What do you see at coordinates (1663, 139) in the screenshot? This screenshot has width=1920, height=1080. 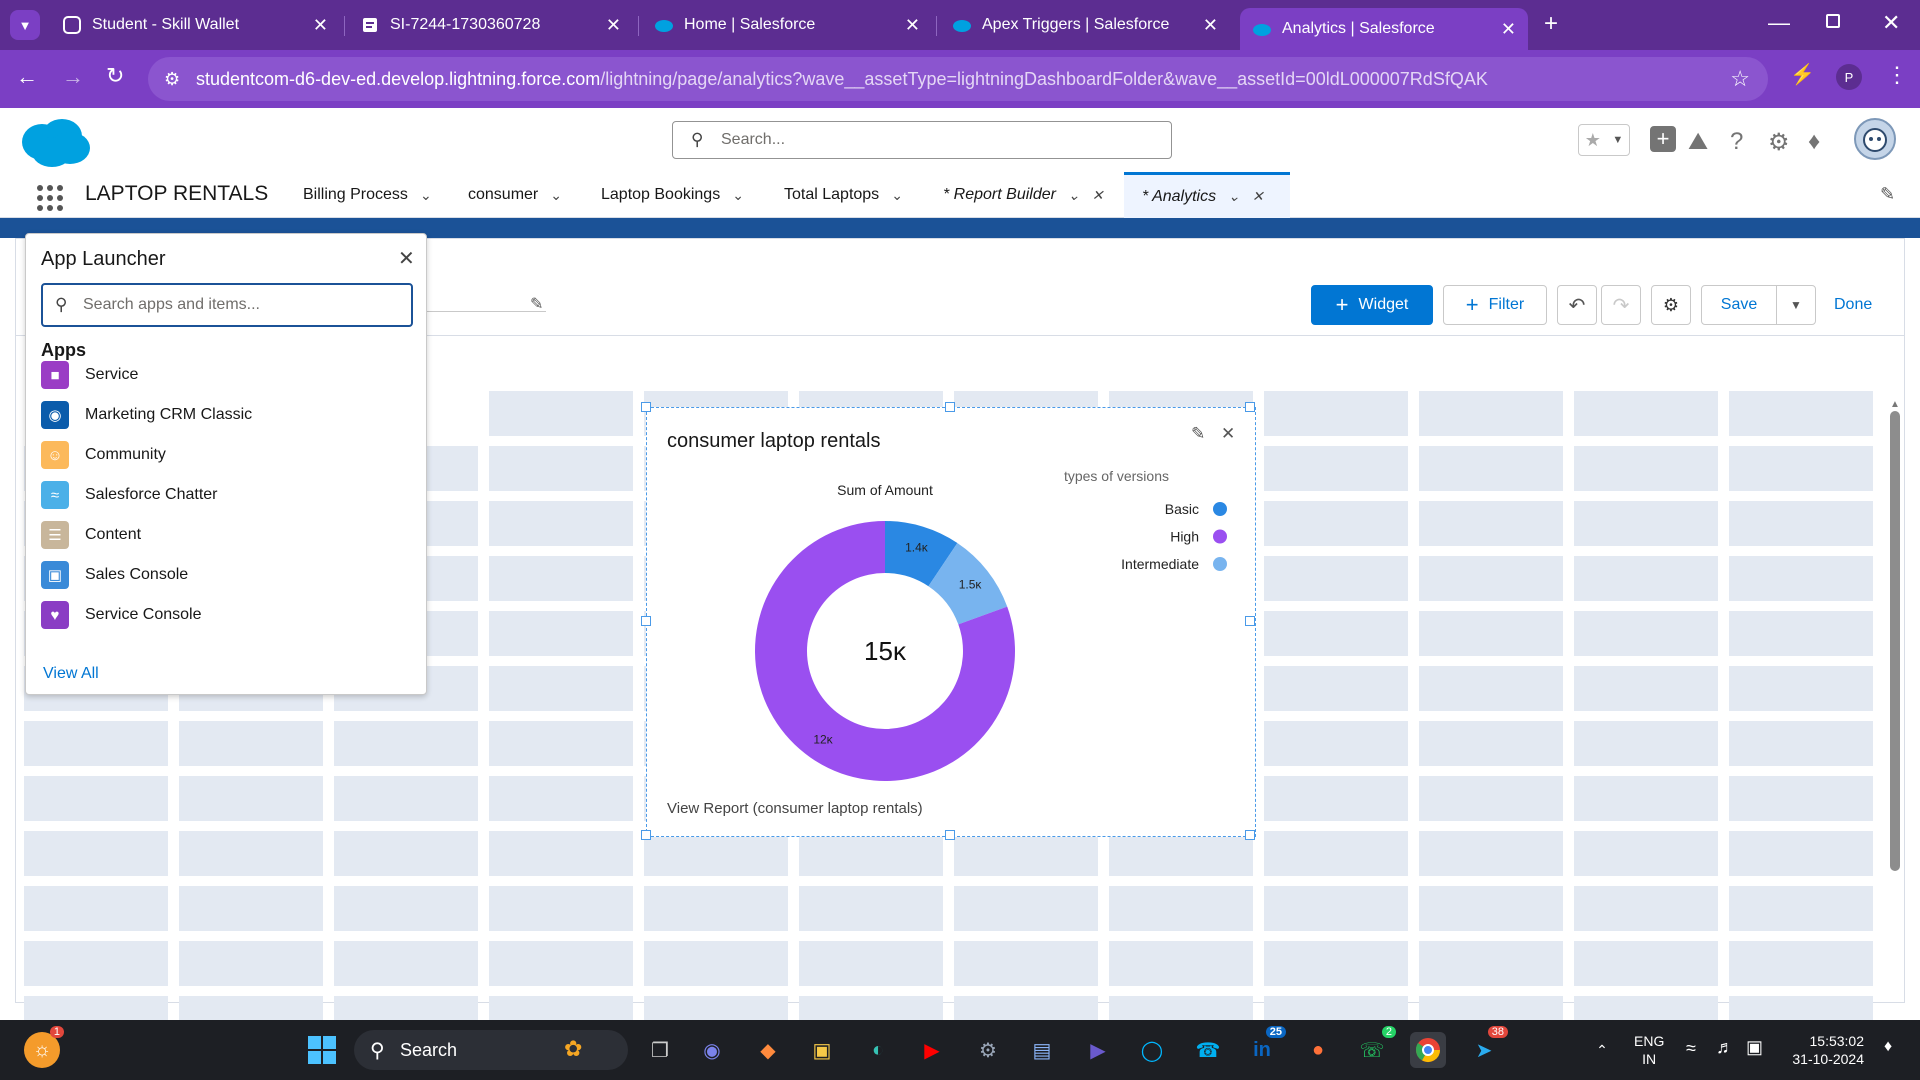 I see `global-actions-icon: +` at bounding box center [1663, 139].